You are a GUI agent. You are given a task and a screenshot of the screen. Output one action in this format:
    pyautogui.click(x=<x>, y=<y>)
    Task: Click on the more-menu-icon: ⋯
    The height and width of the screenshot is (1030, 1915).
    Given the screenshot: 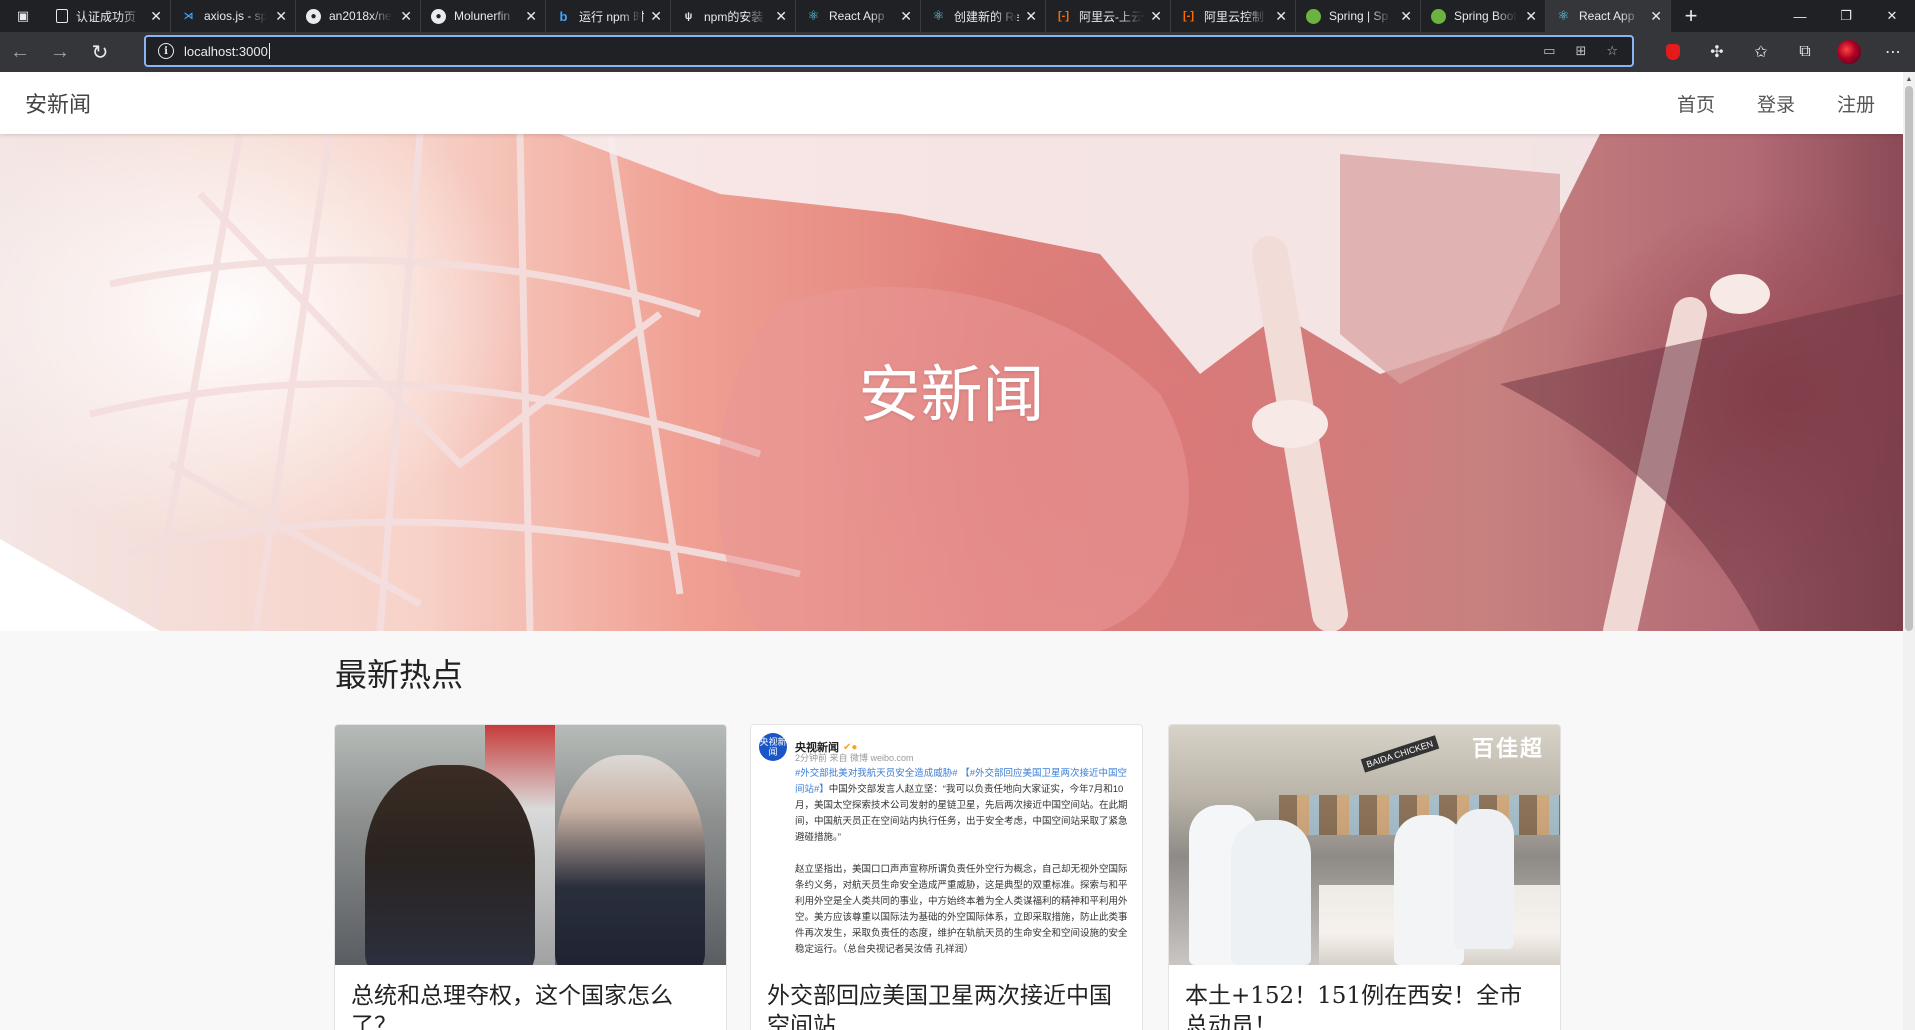 What is the action you would take?
    pyautogui.click(x=1893, y=52)
    